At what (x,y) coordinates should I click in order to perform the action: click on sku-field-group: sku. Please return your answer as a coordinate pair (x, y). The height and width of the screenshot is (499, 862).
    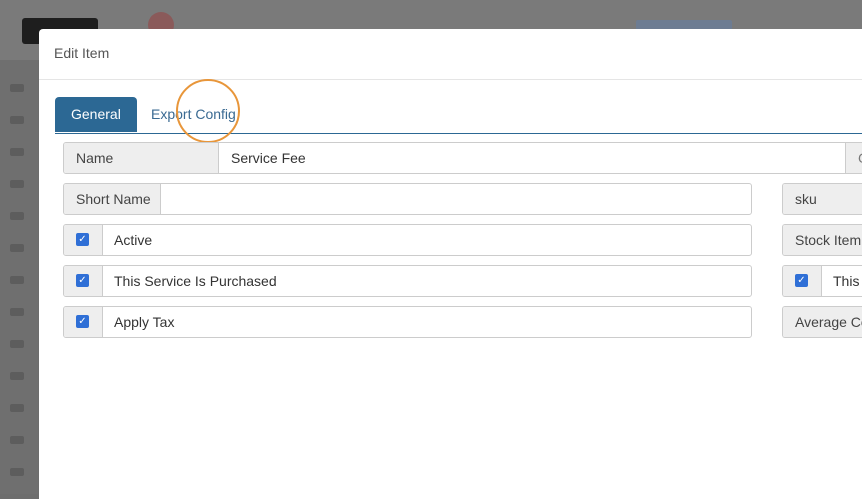
    Looking at the image, I should click on (822, 199).